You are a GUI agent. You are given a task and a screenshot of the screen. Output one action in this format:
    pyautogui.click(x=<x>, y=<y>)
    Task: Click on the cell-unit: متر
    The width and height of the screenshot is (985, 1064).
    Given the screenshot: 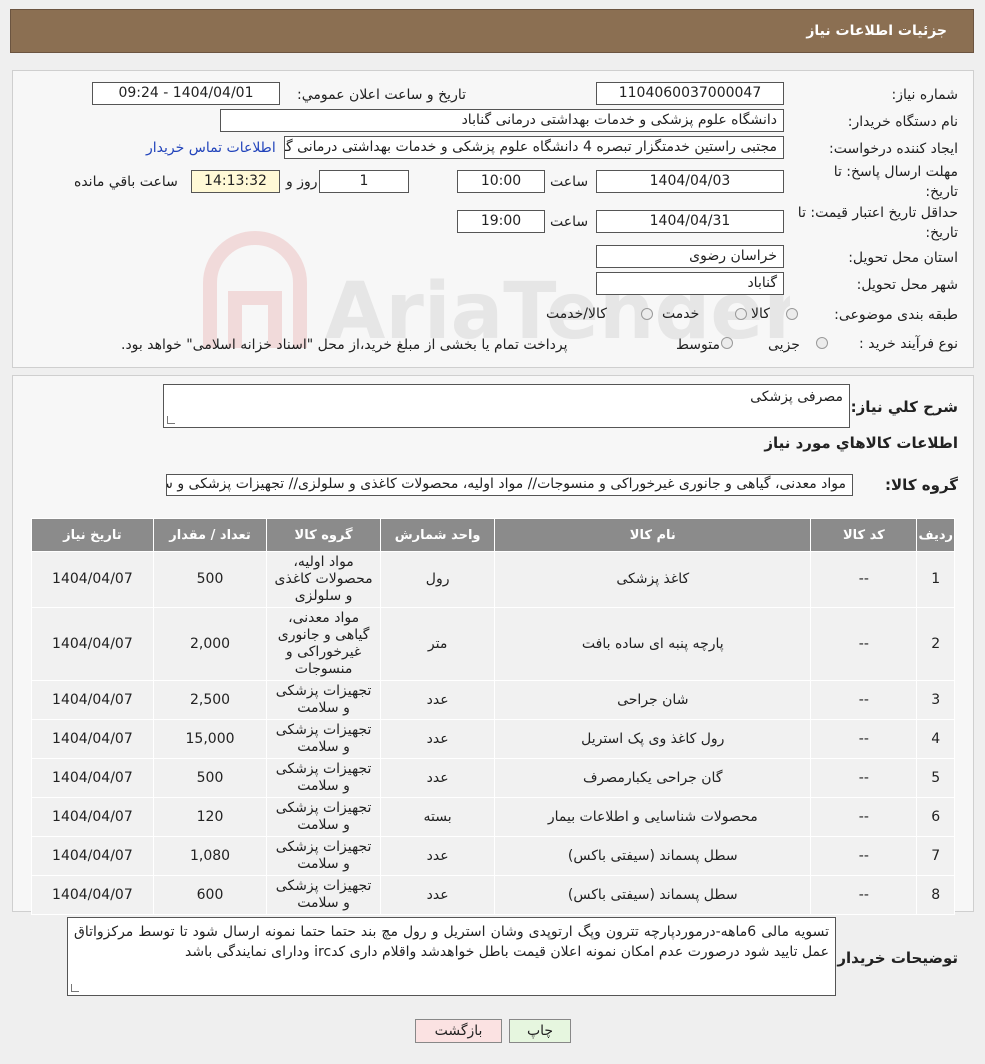 What is the action you would take?
    pyautogui.click(x=437, y=644)
    